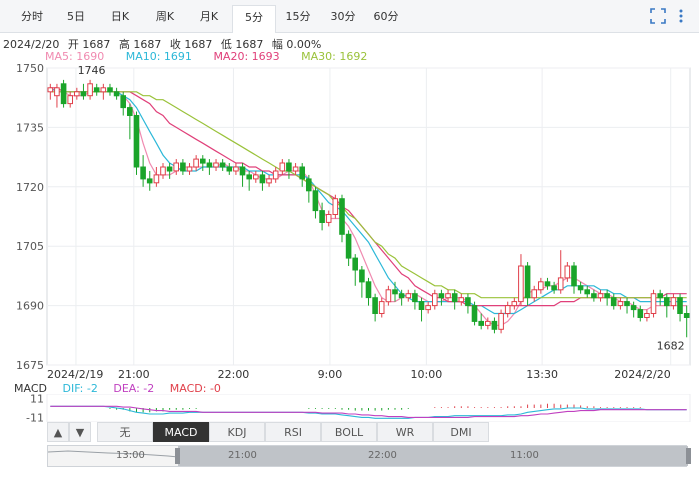 This screenshot has width=699, height=500. Describe the element at coordinates (343, 17) in the screenshot. I see `tab-30min: 30分` at that location.